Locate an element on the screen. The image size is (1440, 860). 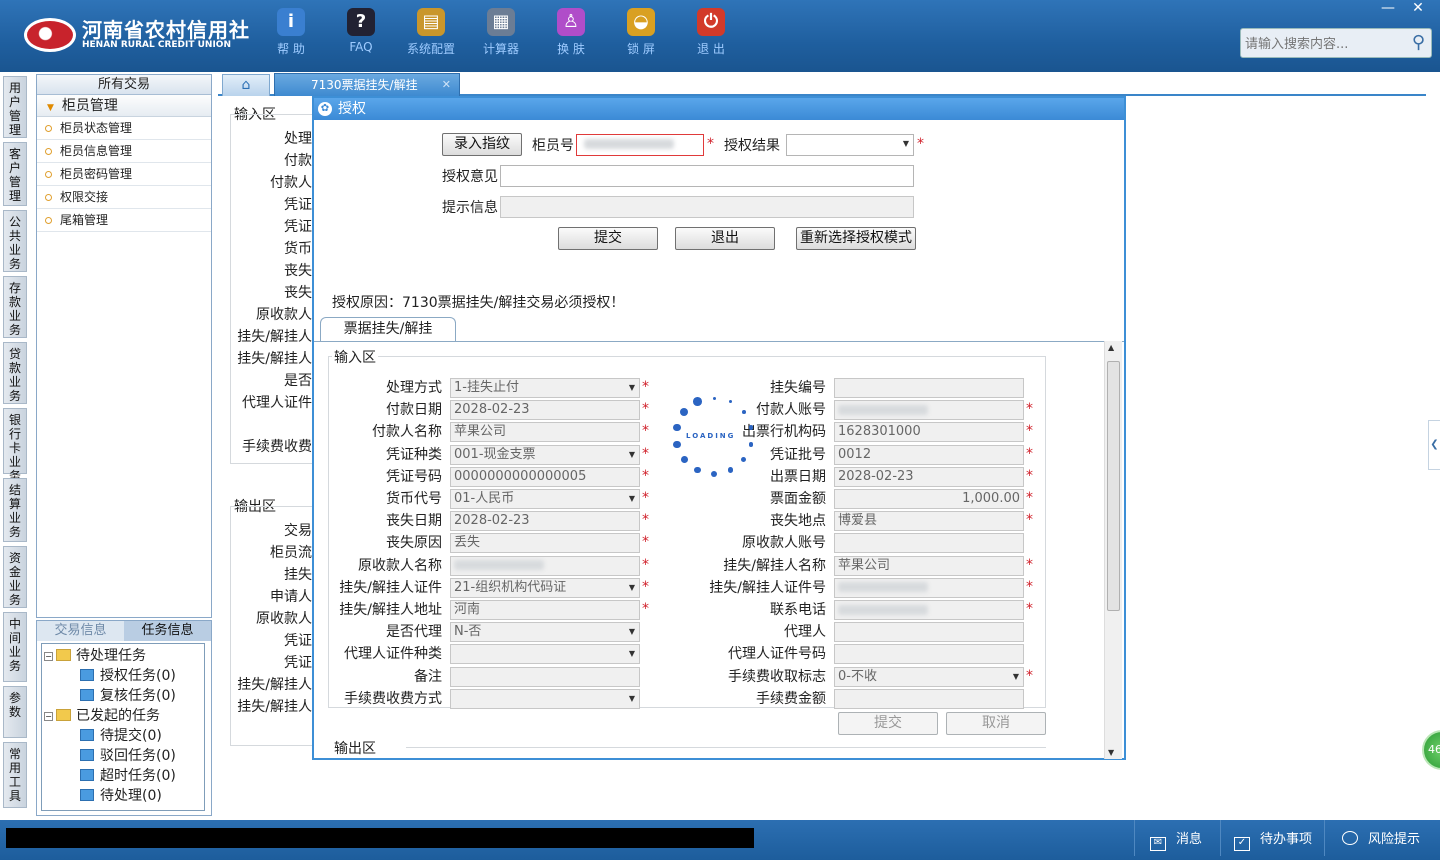
tree-folder: − 待处理任务 is located at coordinates (95, 656).